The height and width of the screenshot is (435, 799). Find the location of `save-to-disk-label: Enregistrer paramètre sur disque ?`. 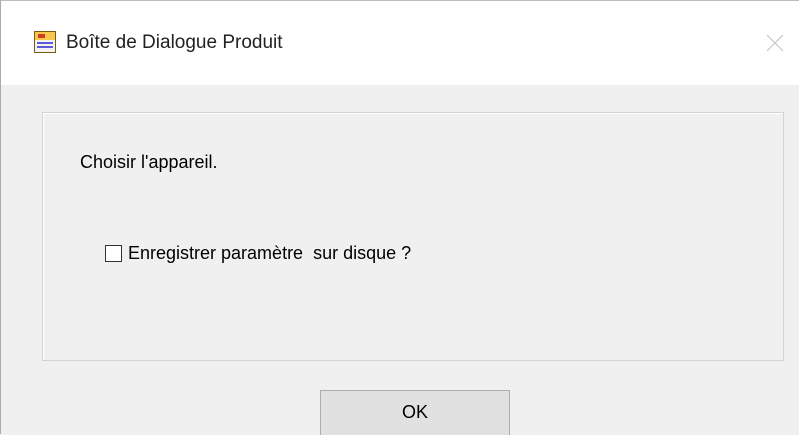

save-to-disk-label: Enregistrer paramètre sur disque ? is located at coordinates (269, 253).